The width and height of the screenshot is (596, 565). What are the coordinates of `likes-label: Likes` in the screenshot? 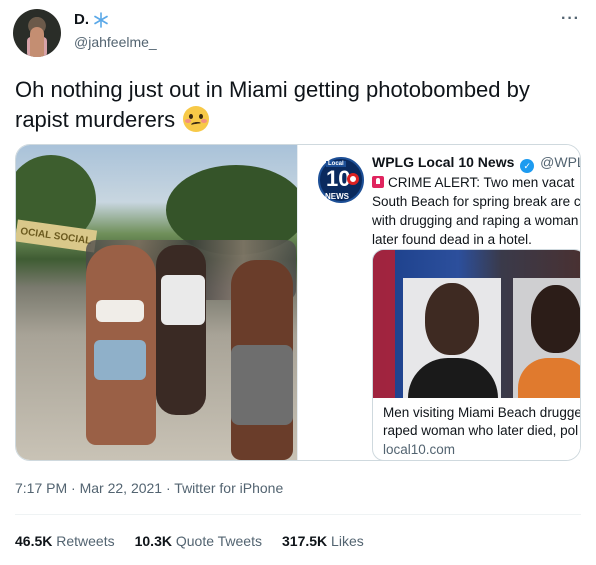 It's located at (347, 541).